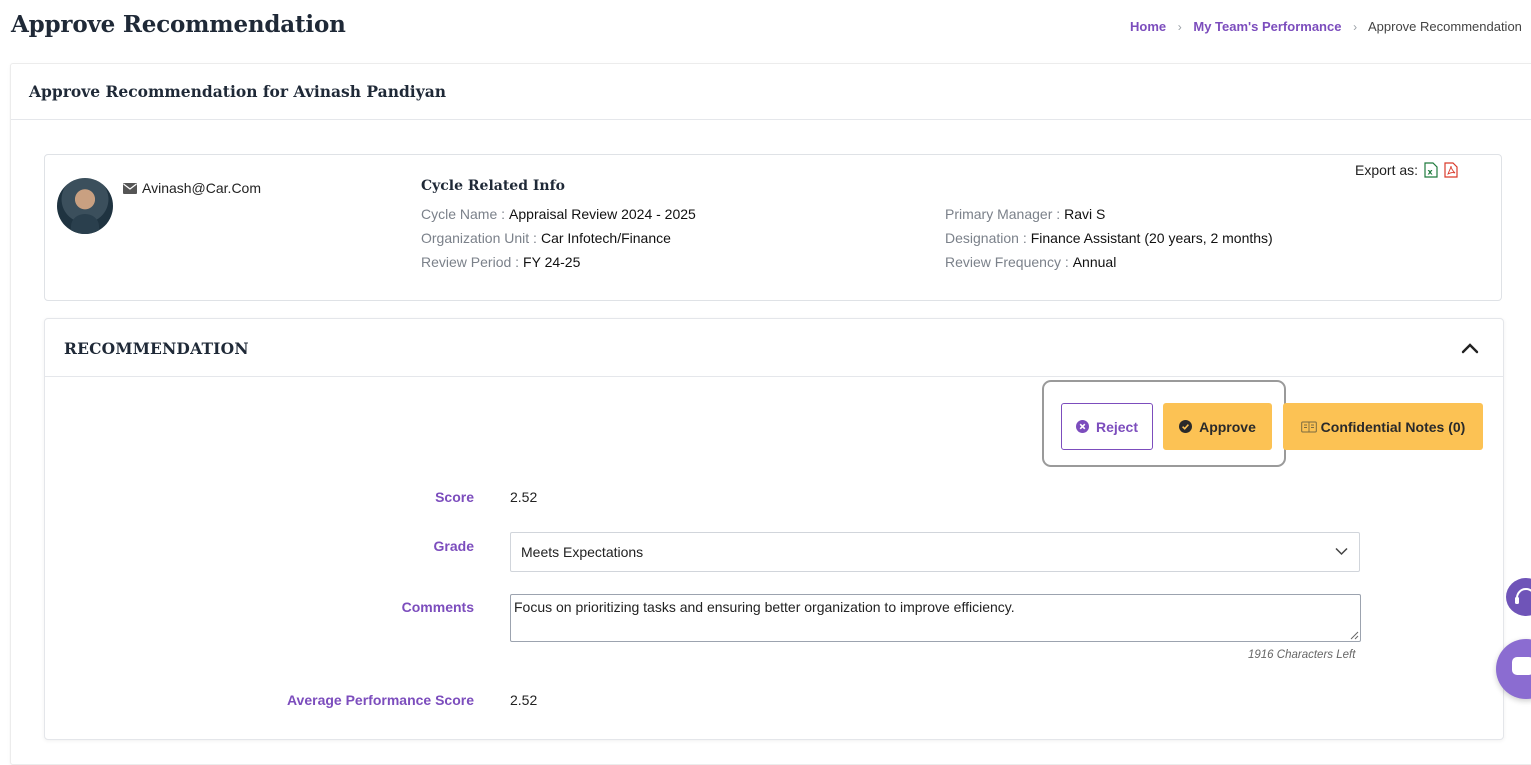  I want to click on breadcrumb-team-link: My Team's Performance, so click(1267, 26).